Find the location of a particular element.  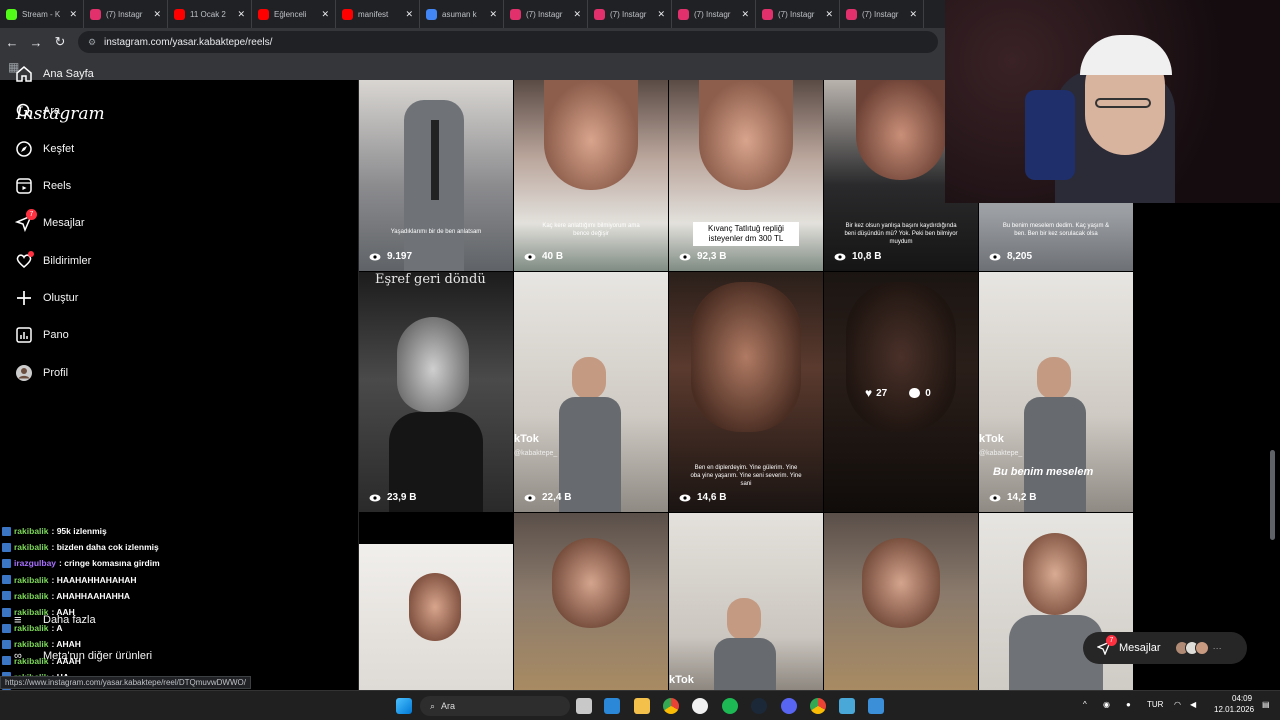

streamer-webcam is located at coordinates (1112, 101).